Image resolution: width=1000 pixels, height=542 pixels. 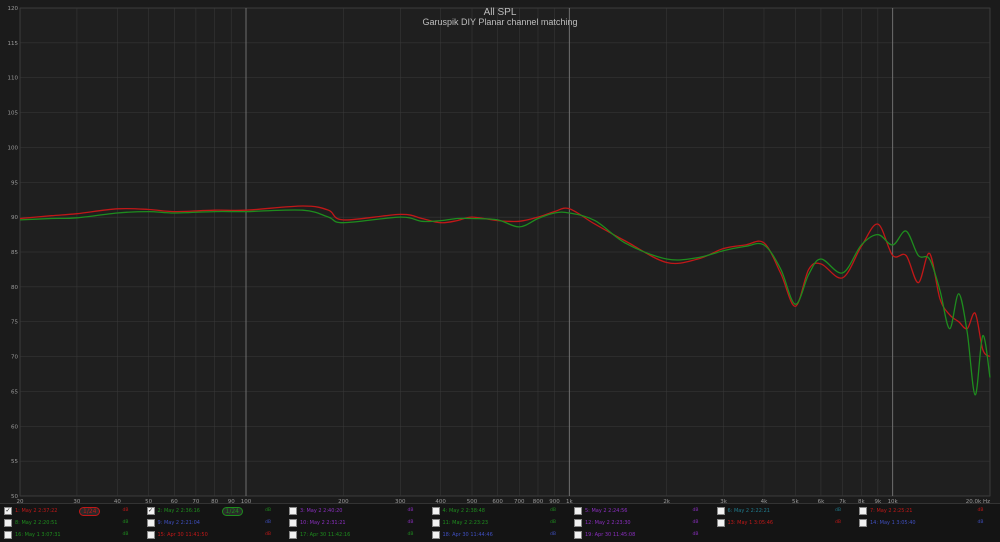 I want to click on legend-item: 18: Apr 30 11:44:46, so click(x=462, y=535).